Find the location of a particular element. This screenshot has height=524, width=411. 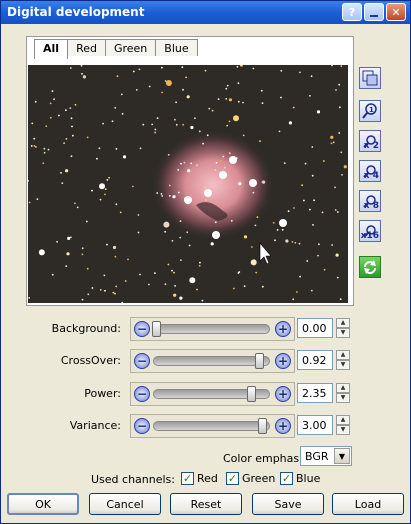

zoom-8x-button: x 8 is located at coordinates (370, 201).